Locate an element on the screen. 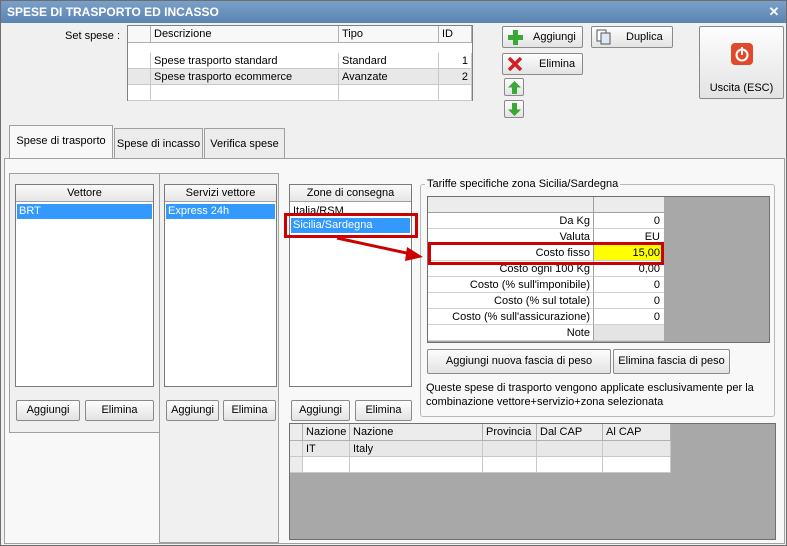 The height and width of the screenshot is (546, 787). elimina-set-button: Elimina is located at coordinates (542, 64).